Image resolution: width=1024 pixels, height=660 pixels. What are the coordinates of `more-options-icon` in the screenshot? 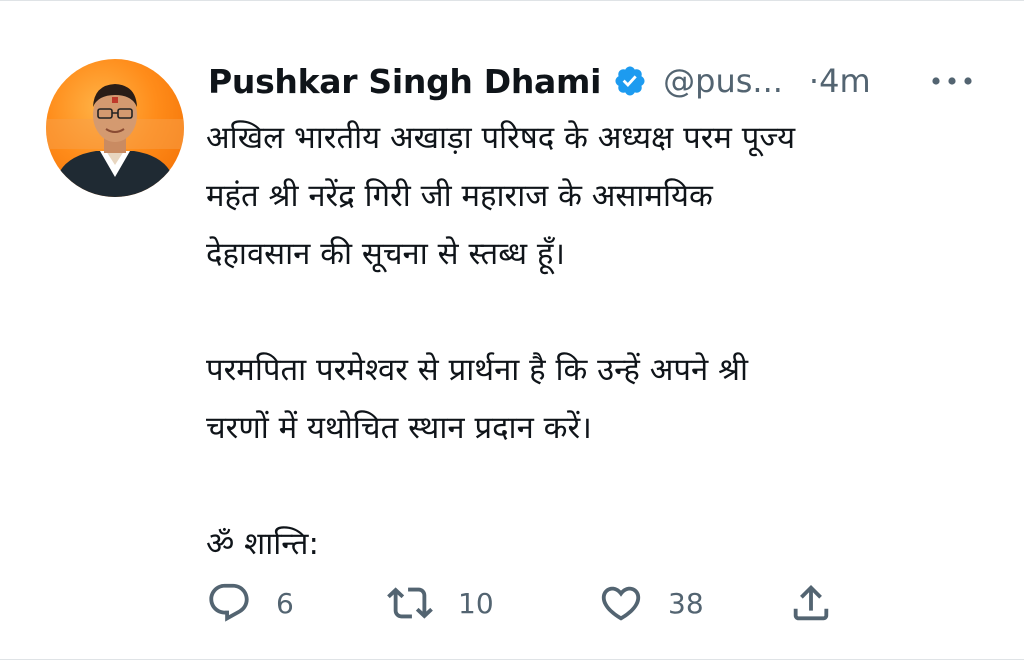 It's located at (952, 81).